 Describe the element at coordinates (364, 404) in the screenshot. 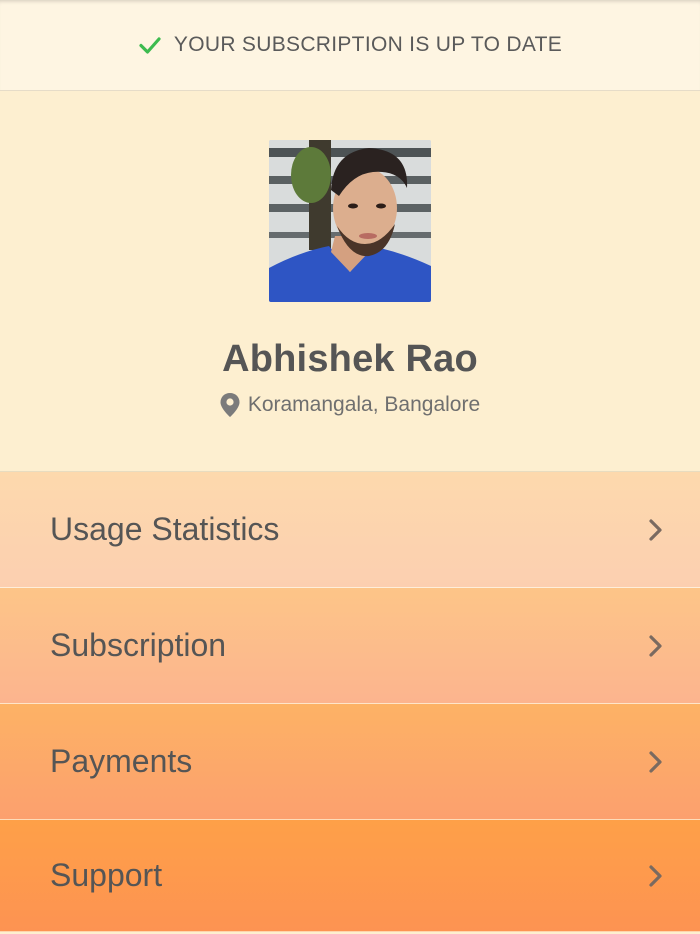

I see `location-text: Koramangala, Bangalore` at that location.